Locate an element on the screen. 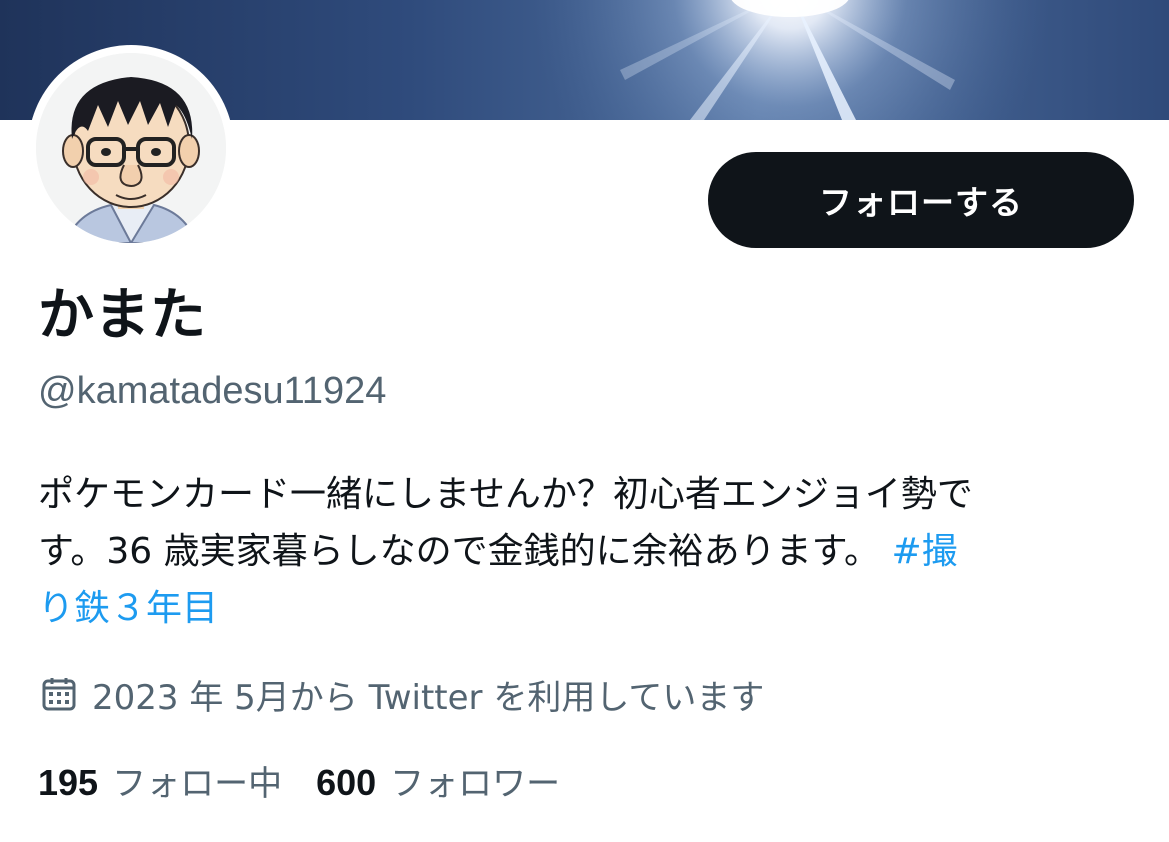 The height and width of the screenshot is (842, 1169). followers-link: 600 フォロワー is located at coordinates (438, 780).